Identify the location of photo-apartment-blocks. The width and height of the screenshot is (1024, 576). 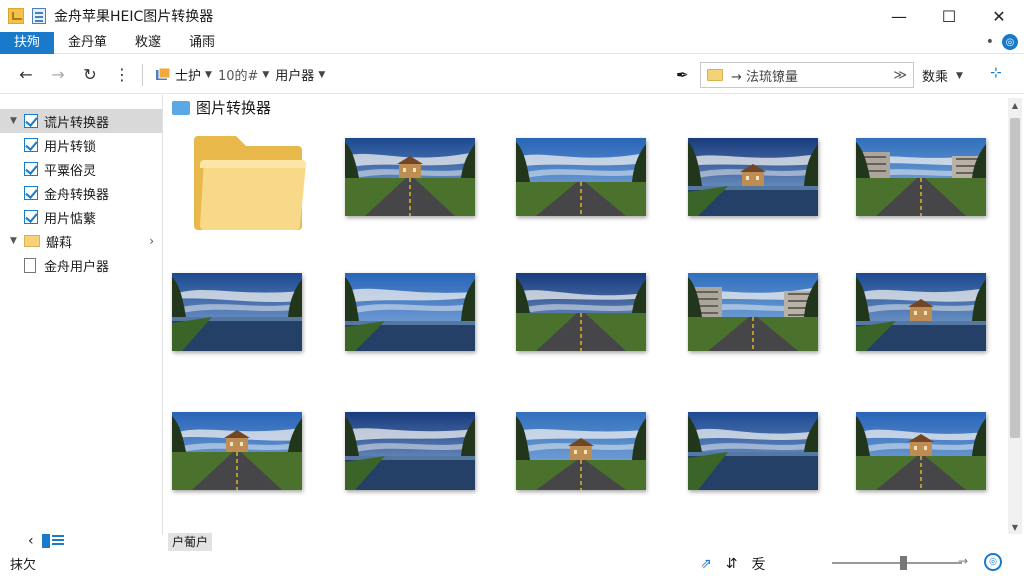
(753, 312).